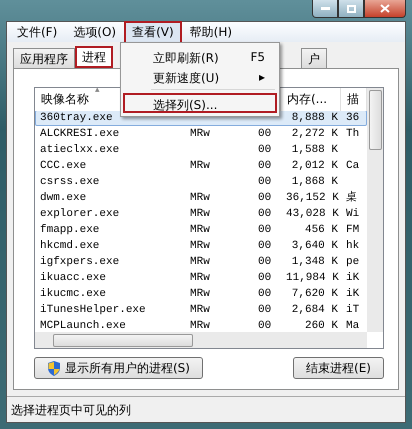 This screenshot has width=412, height=429. I want to click on table-cell-text: igfxpers.exe, so click(79, 262).